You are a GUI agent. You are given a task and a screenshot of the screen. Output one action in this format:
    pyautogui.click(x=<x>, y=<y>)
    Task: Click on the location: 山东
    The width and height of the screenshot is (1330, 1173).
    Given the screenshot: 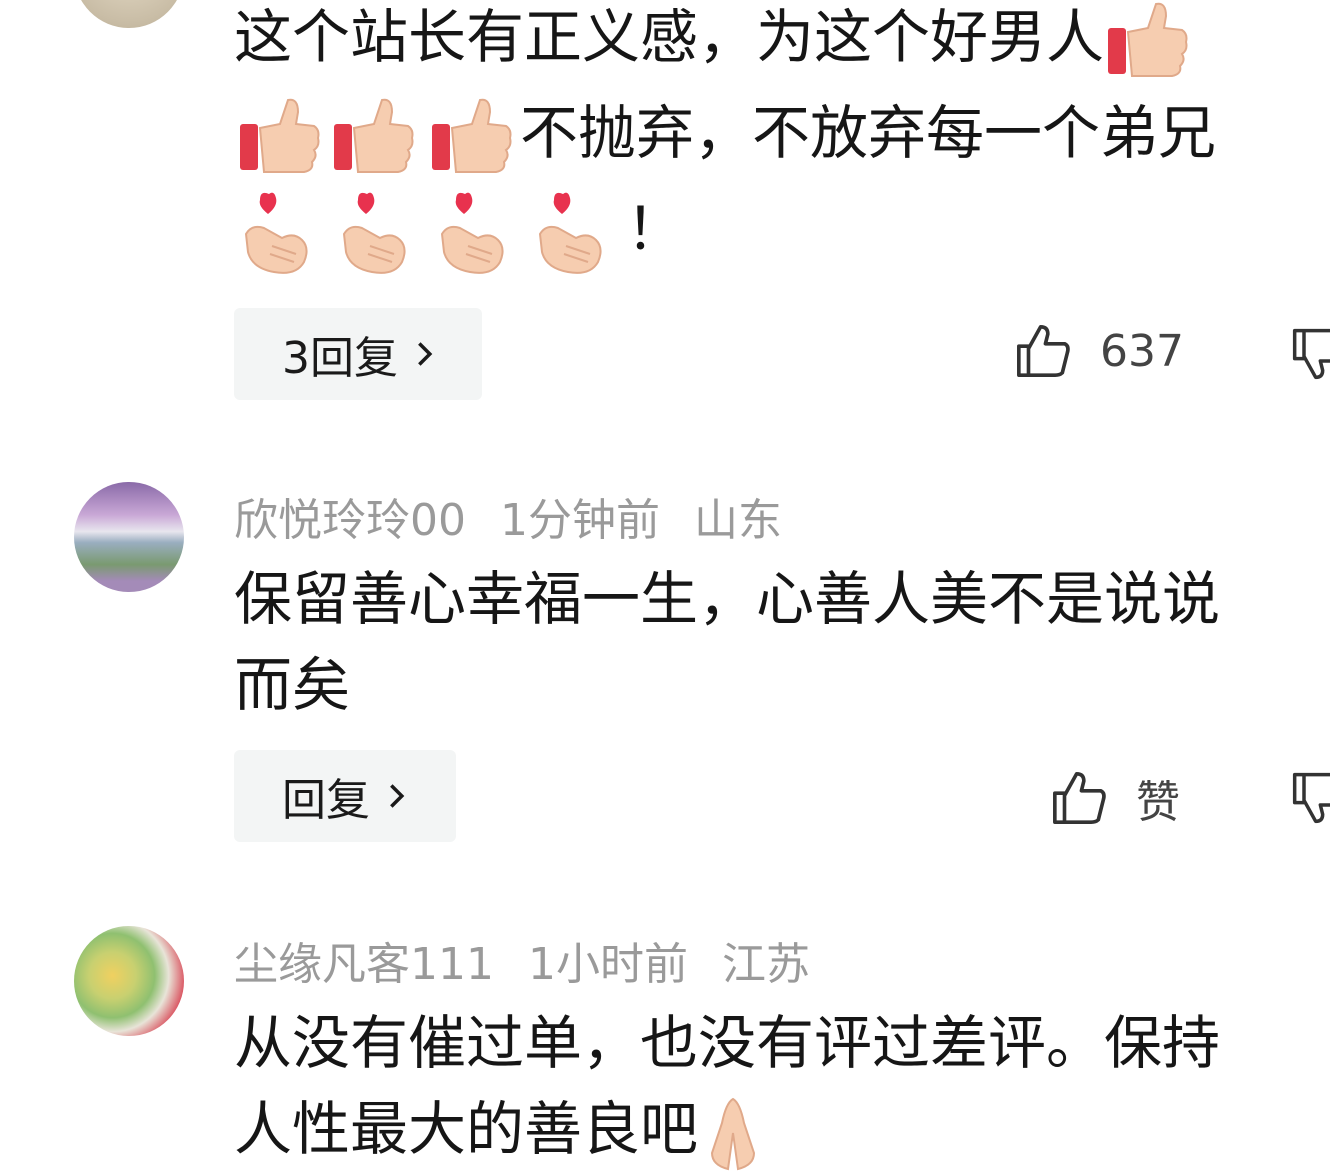 What is the action you would take?
    pyautogui.click(x=738, y=520)
    